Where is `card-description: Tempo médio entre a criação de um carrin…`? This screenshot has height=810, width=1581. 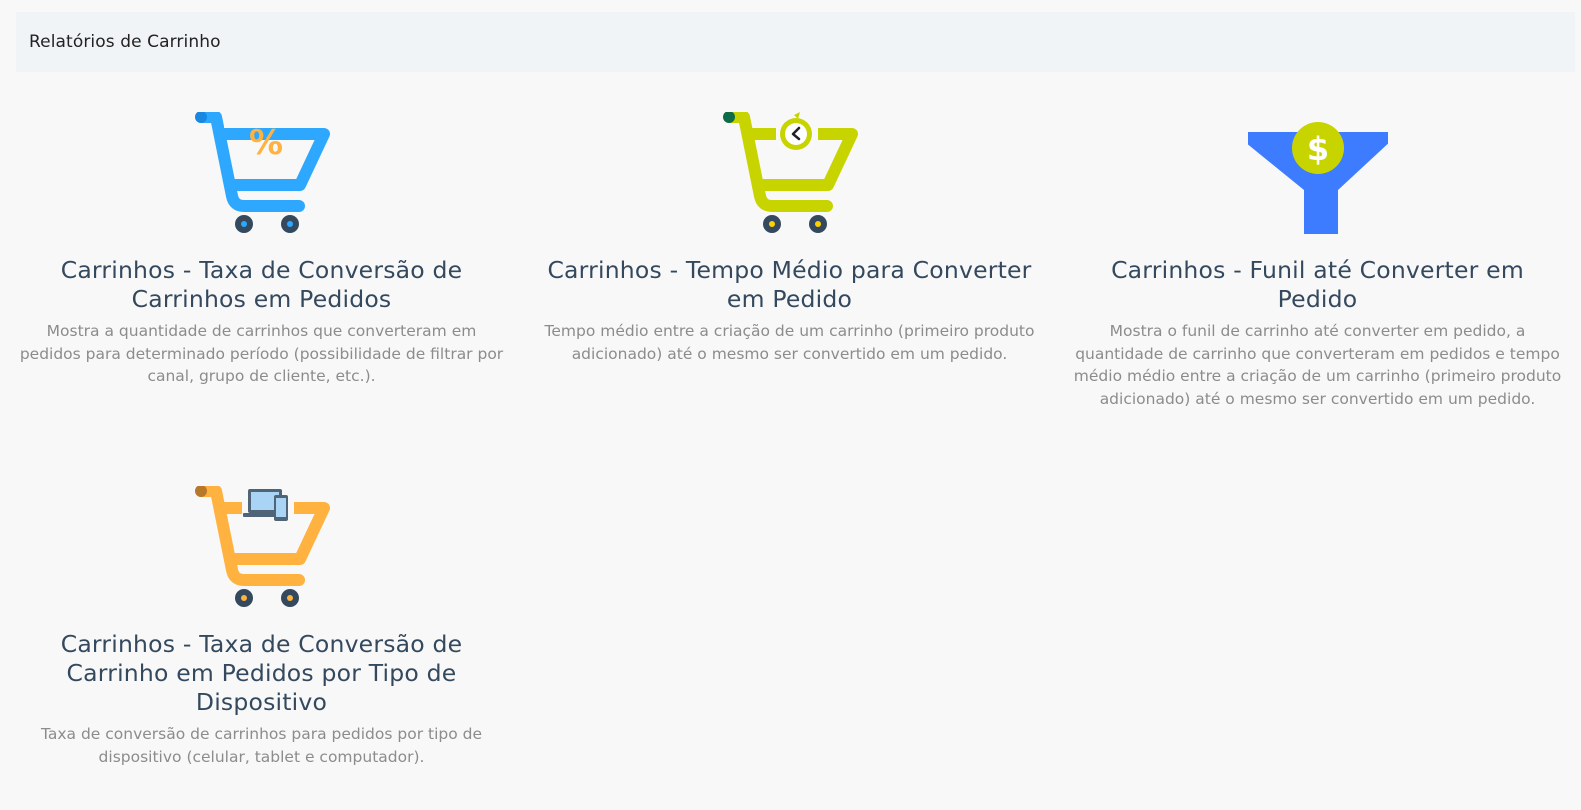
card-description: Tempo médio entre a criação de um carrin… is located at coordinates (789, 342).